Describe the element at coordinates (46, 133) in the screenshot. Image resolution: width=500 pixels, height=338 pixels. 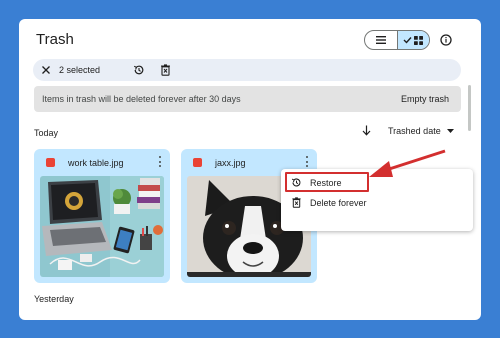
I see `section-today: Today` at that location.